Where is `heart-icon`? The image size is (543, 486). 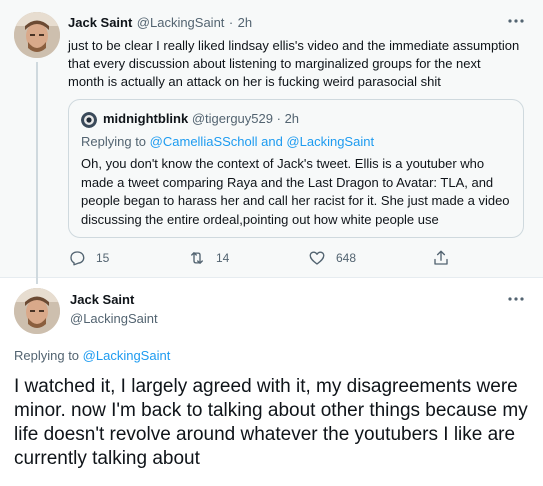
heart-icon is located at coordinates (317, 258).